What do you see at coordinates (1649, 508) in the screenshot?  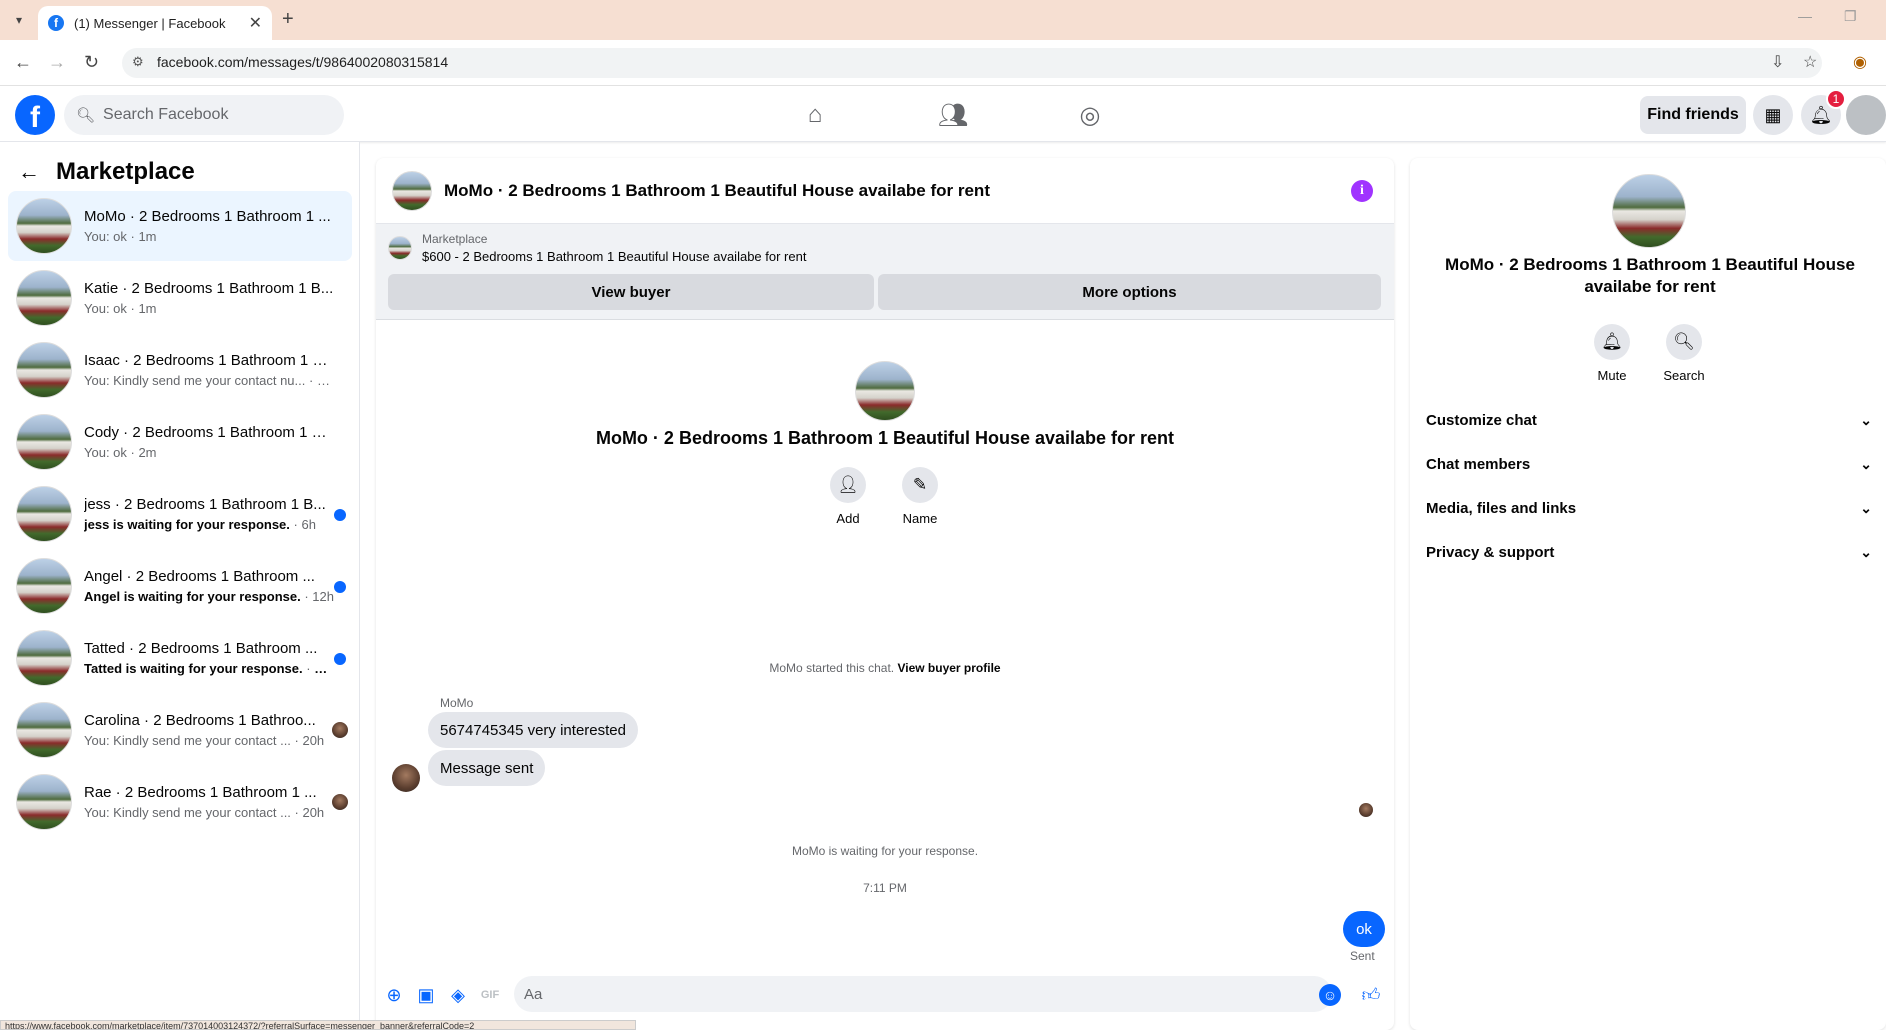 I see `media-files-links-section: Media, files and links ⌄` at bounding box center [1649, 508].